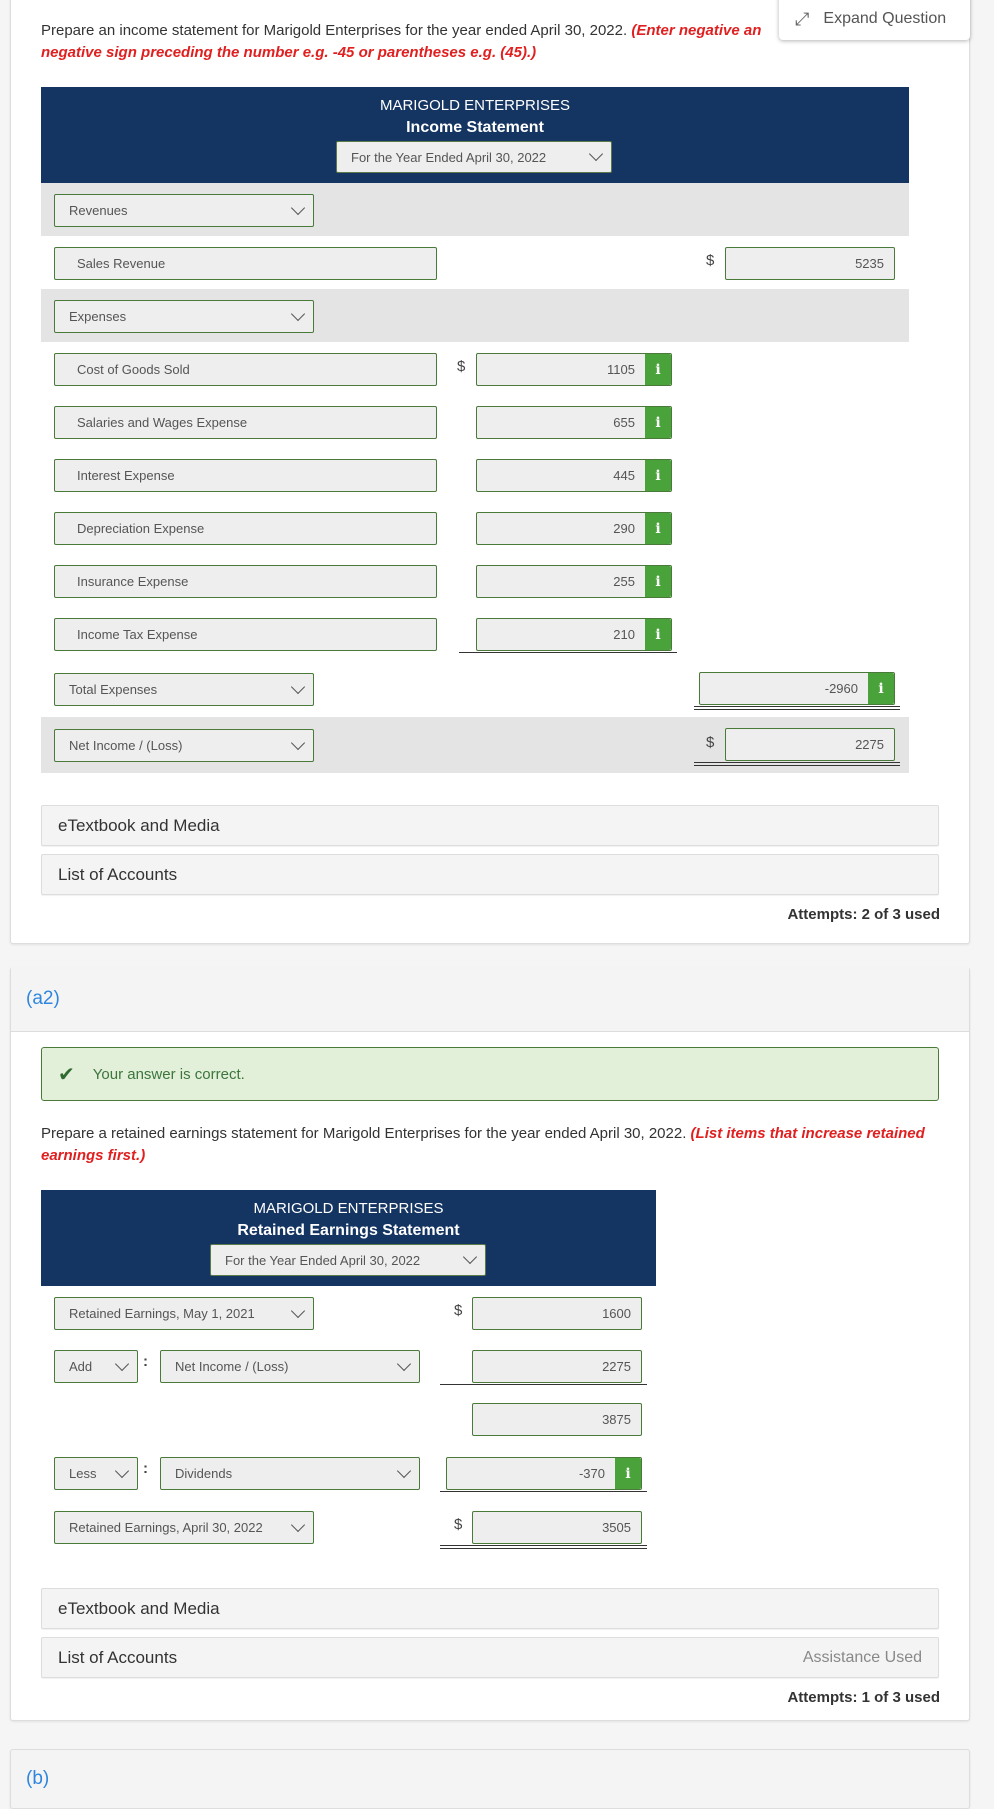  What do you see at coordinates (184, 745) in the screenshot?
I see `net-income-select: Net Income / (Loss)` at bounding box center [184, 745].